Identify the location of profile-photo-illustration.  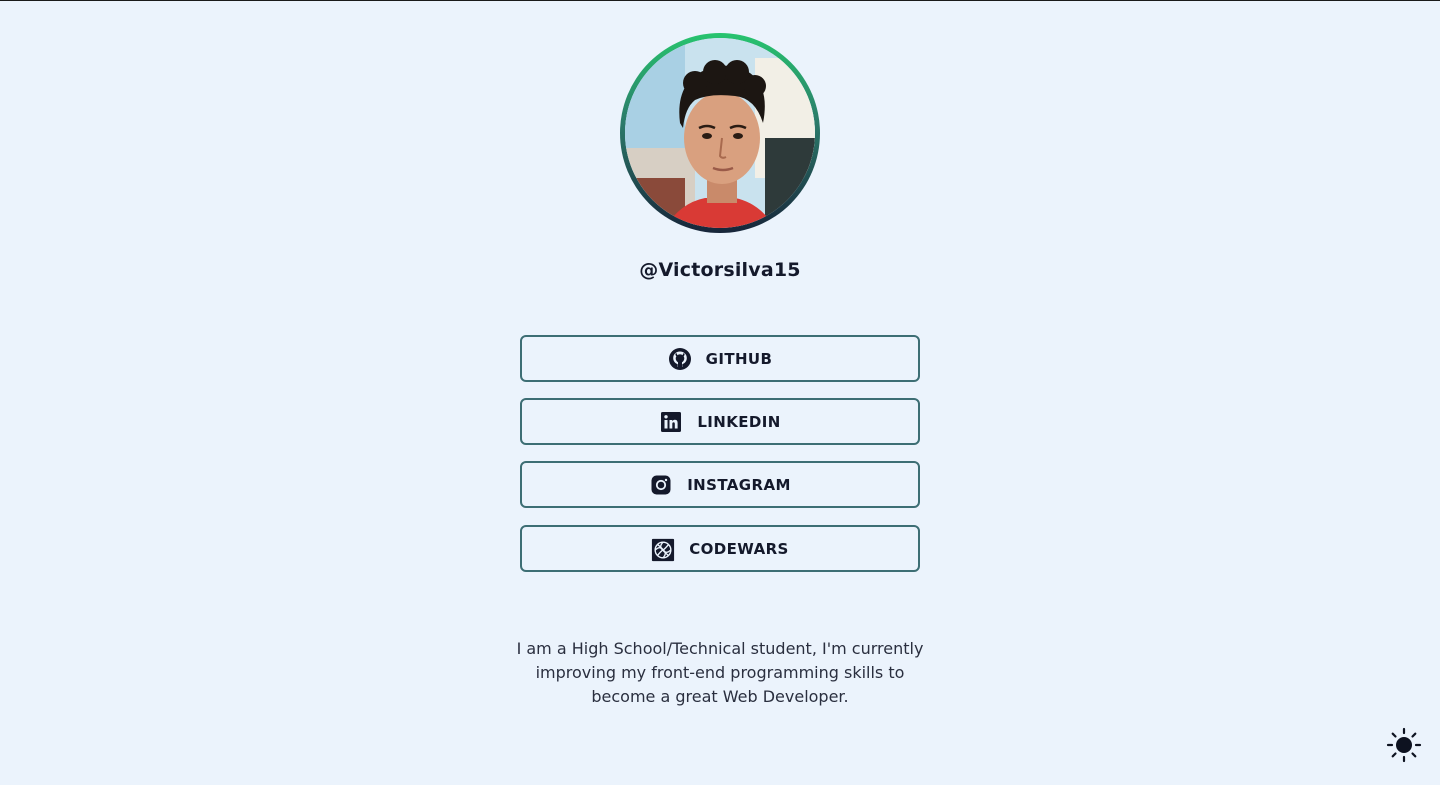
(720, 133).